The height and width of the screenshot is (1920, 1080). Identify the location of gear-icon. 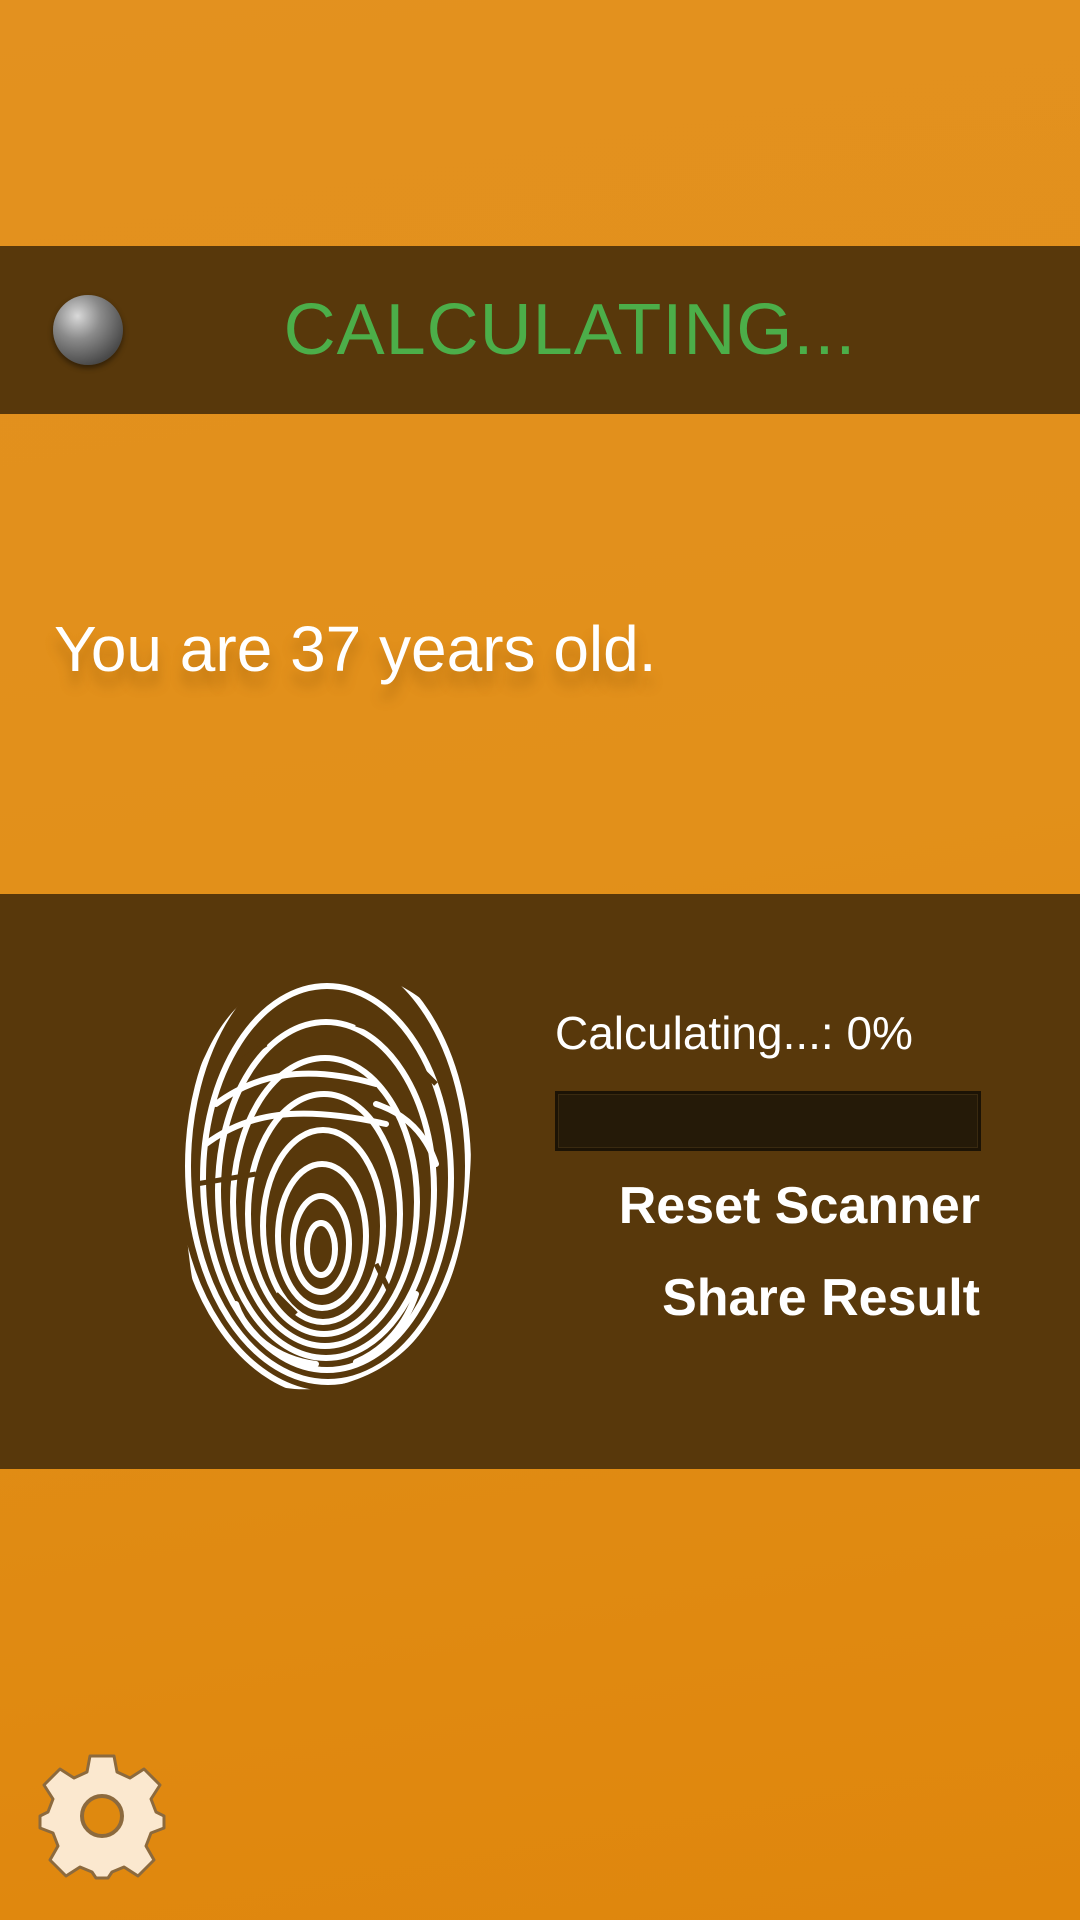
(102, 1816).